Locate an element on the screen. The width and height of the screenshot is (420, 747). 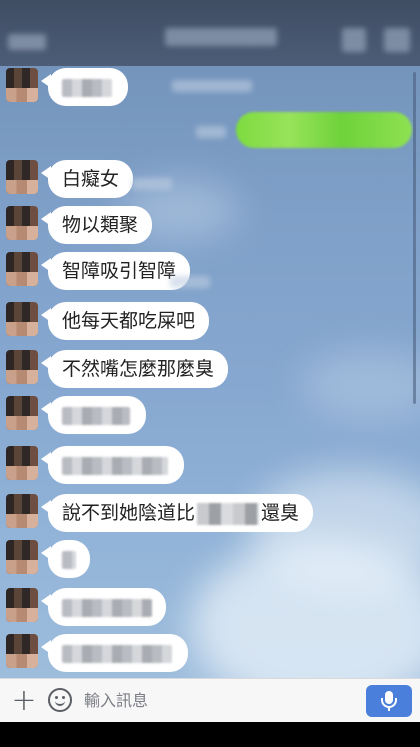
message-bubble: 白癡女 is located at coordinates (87, 179).